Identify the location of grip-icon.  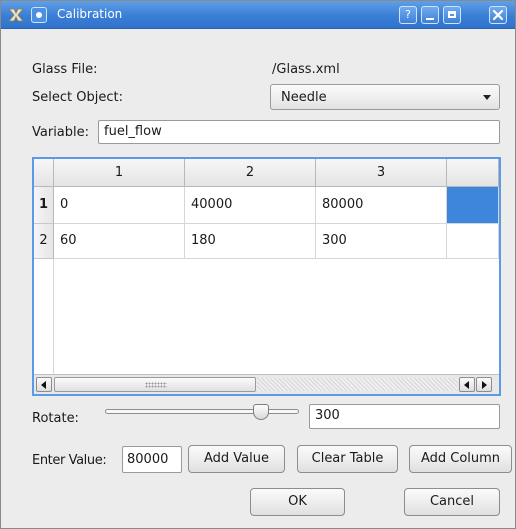
(156, 385).